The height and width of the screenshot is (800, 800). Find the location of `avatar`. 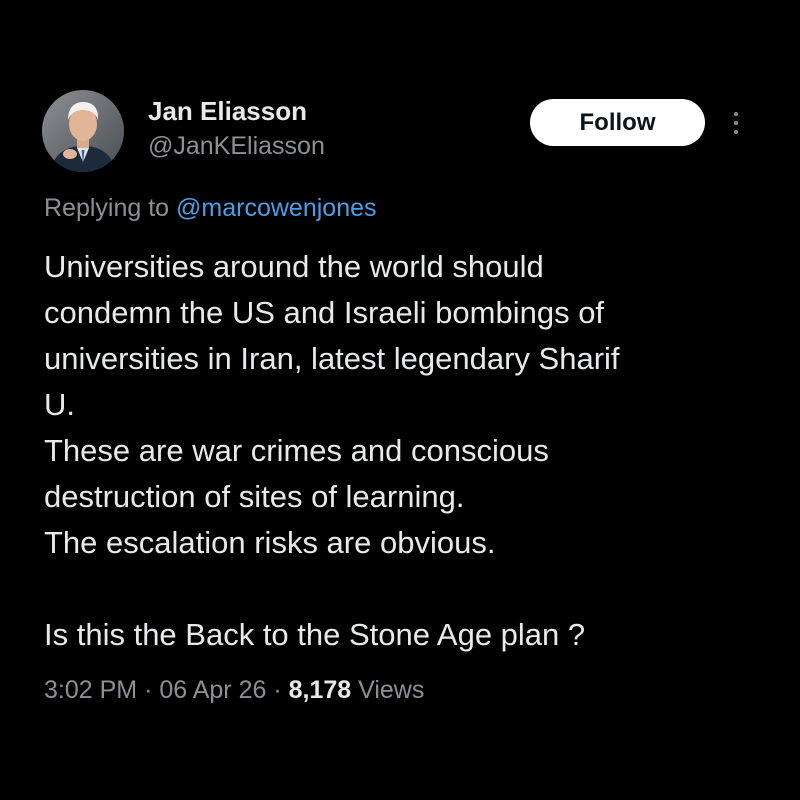

avatar is located at coordinates (83, 131).